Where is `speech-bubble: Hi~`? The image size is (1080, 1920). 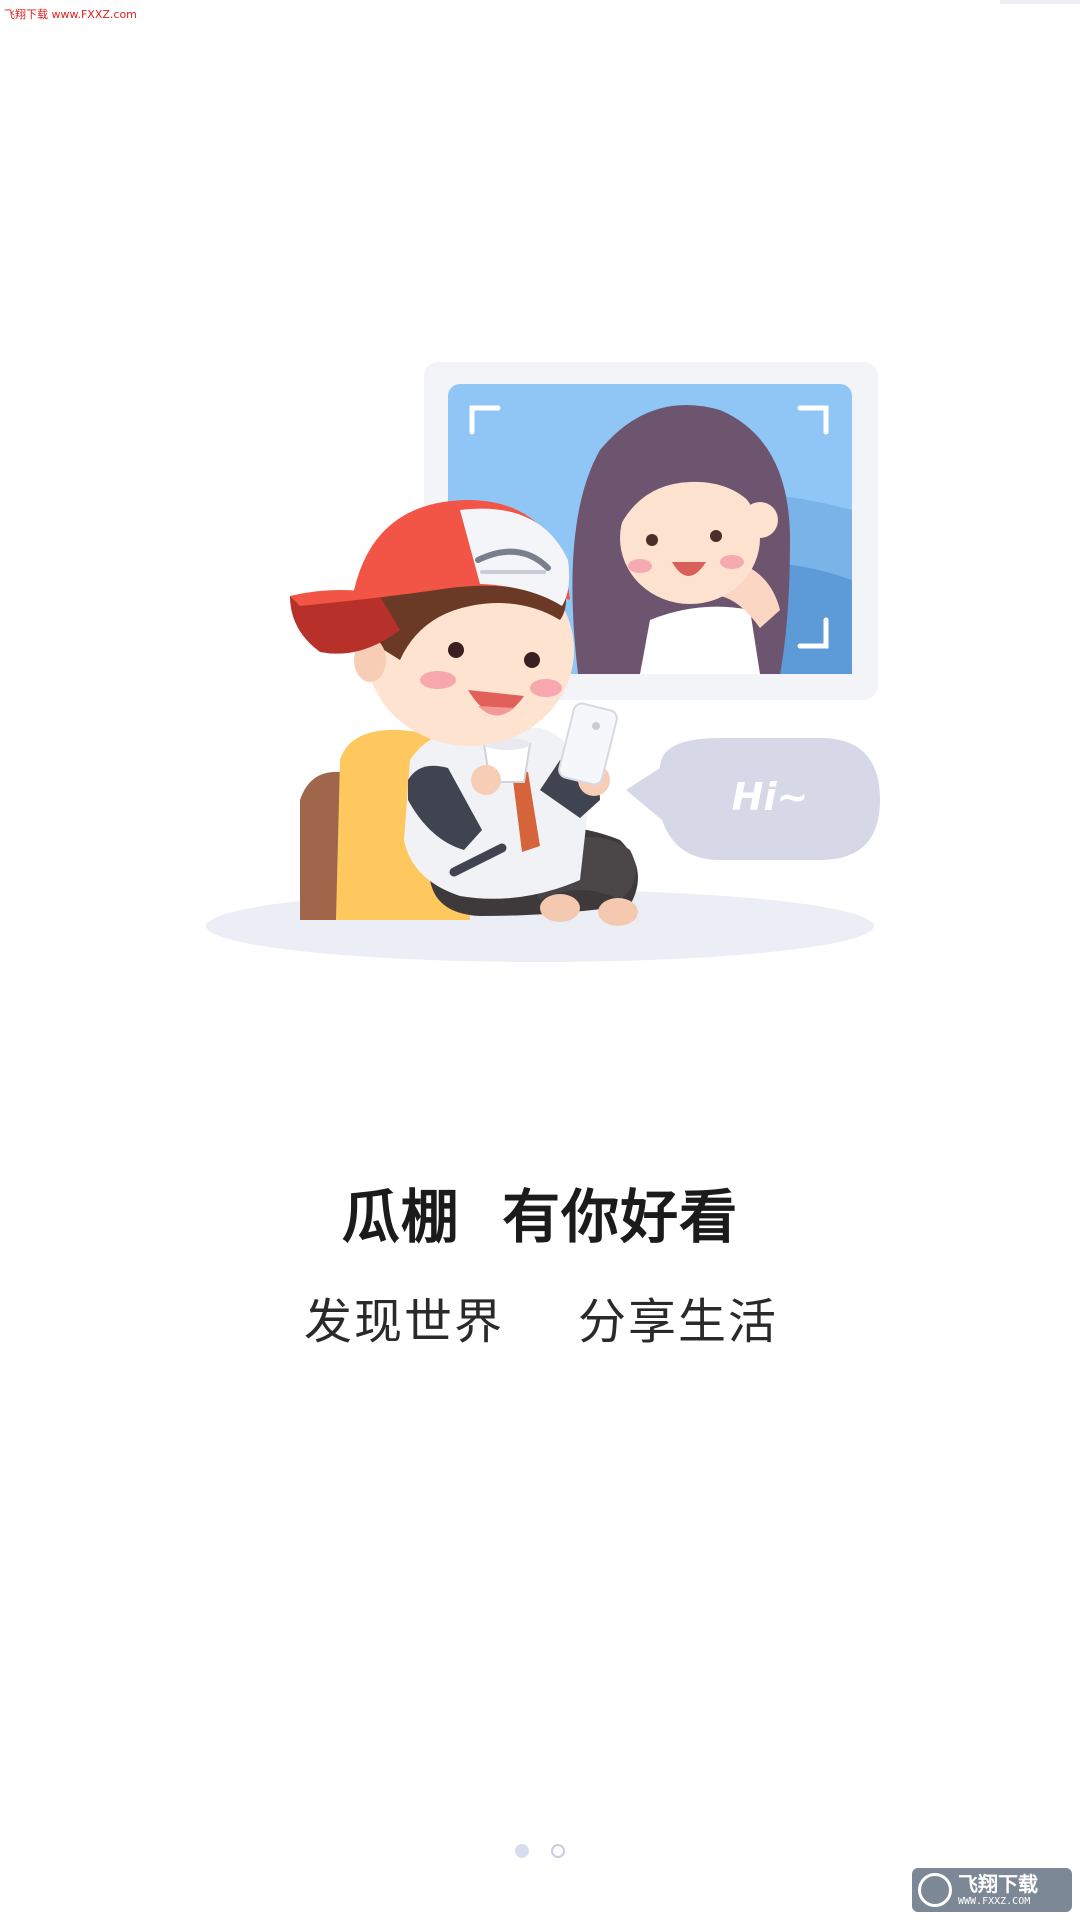
speech-bubble: Hi~ is located at coordinates (753, 799).